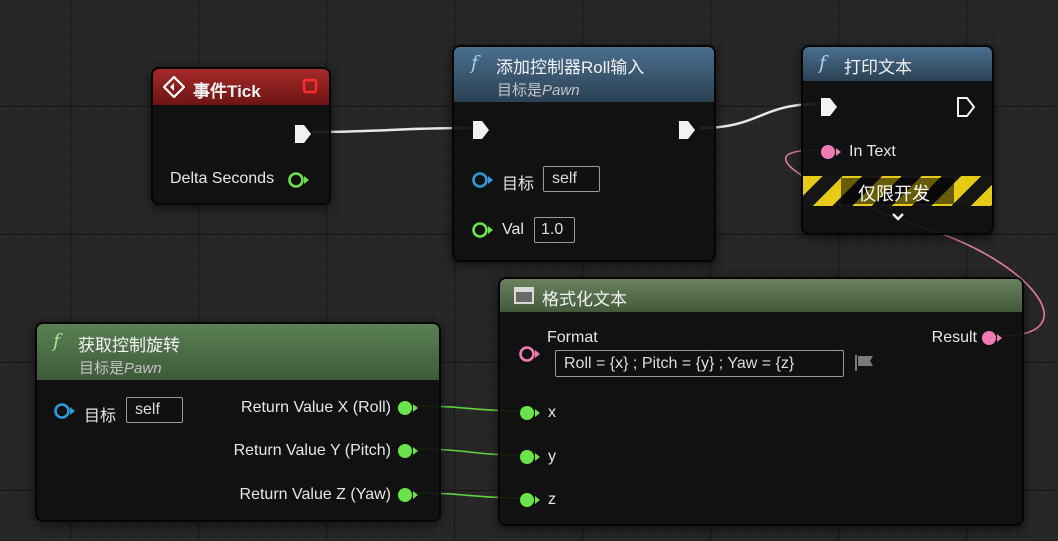 The height and width of the screenshot is (541, 1058). Describe the element at coordinates (316, 407) in the screenshot. I see `return-x-label: Return Value X (Roll)` at that location.